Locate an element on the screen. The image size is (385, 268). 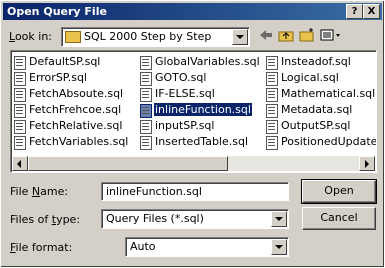
look-in-dropdown: SQL 2000 Step by Step is located at coordinates (155, 37).